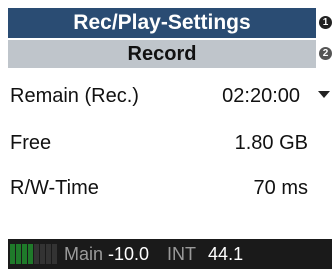  I want to click on clock-source-label: INT, so click(182, 253).